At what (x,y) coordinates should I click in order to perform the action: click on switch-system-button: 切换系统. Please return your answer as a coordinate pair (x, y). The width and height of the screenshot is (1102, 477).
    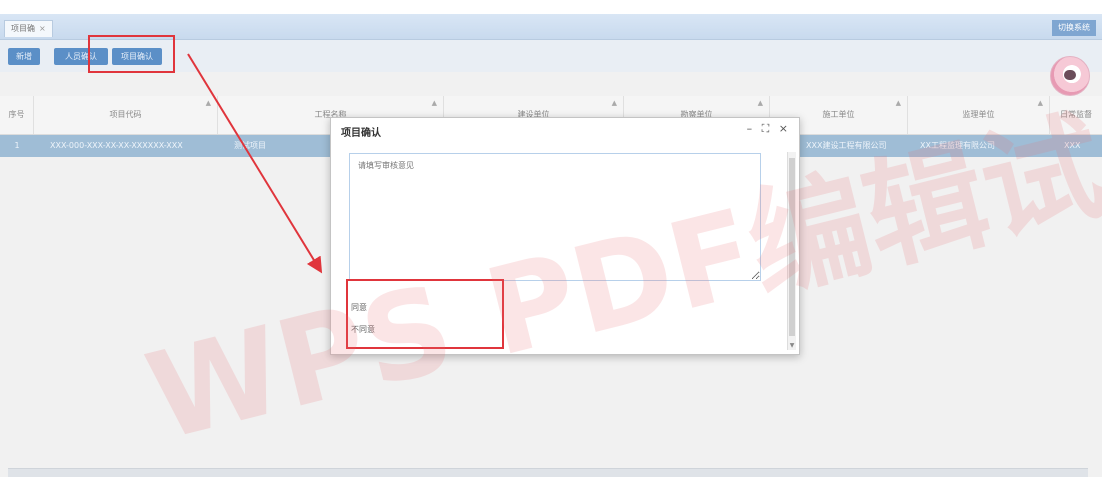
    Looking at the image, I should click on (1074, 28).